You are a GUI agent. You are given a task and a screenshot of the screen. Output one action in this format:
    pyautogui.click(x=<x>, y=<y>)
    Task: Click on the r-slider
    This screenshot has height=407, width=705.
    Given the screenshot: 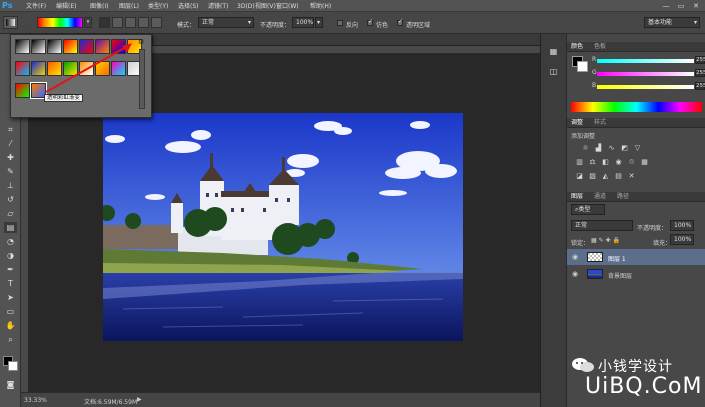 What is the action you would take?
    pyautogui.click(x=645, y=61)
    